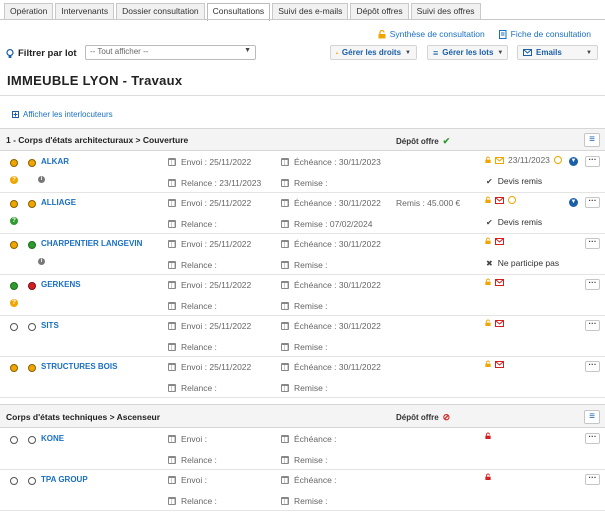  I want to click on tabs-divider, so click(302, 19).